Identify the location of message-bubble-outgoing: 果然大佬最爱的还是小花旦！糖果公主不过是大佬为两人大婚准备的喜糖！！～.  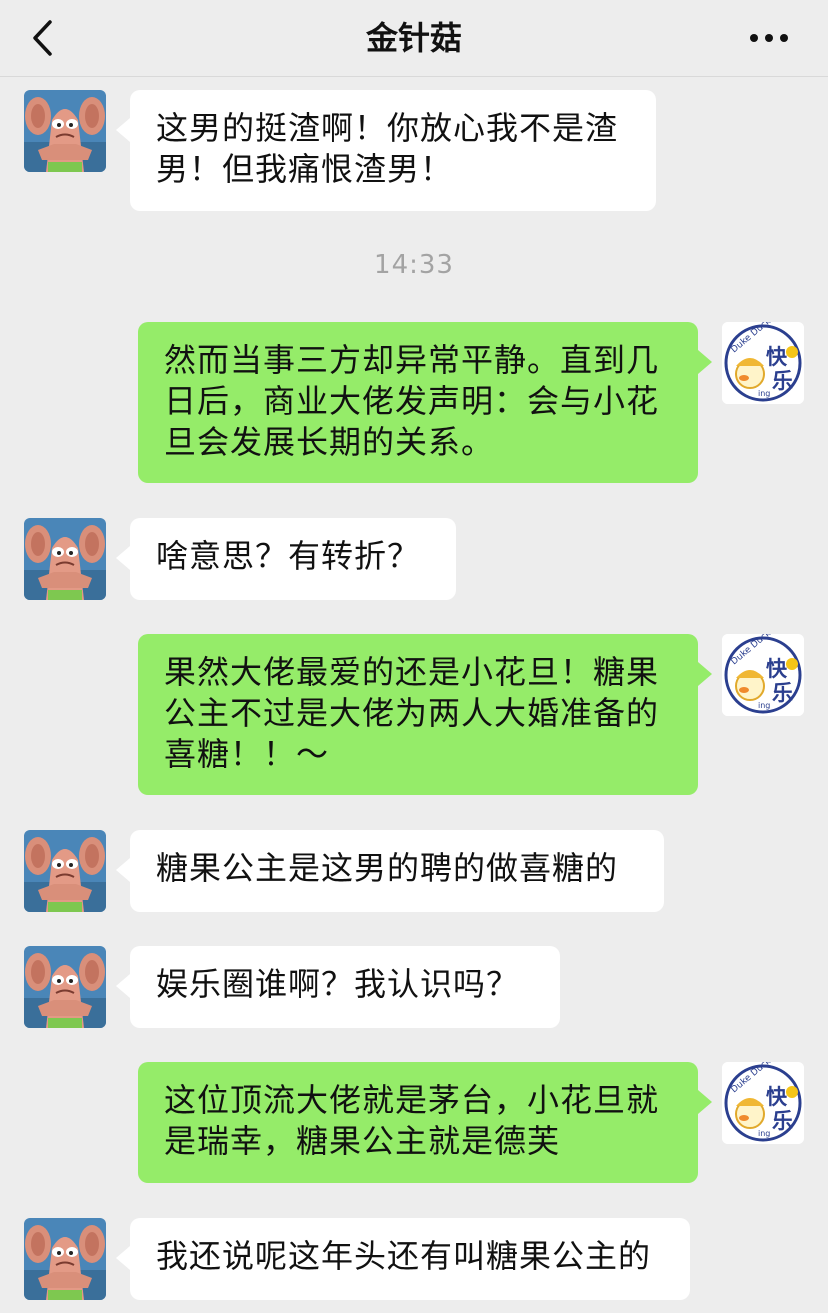
(425, 714).